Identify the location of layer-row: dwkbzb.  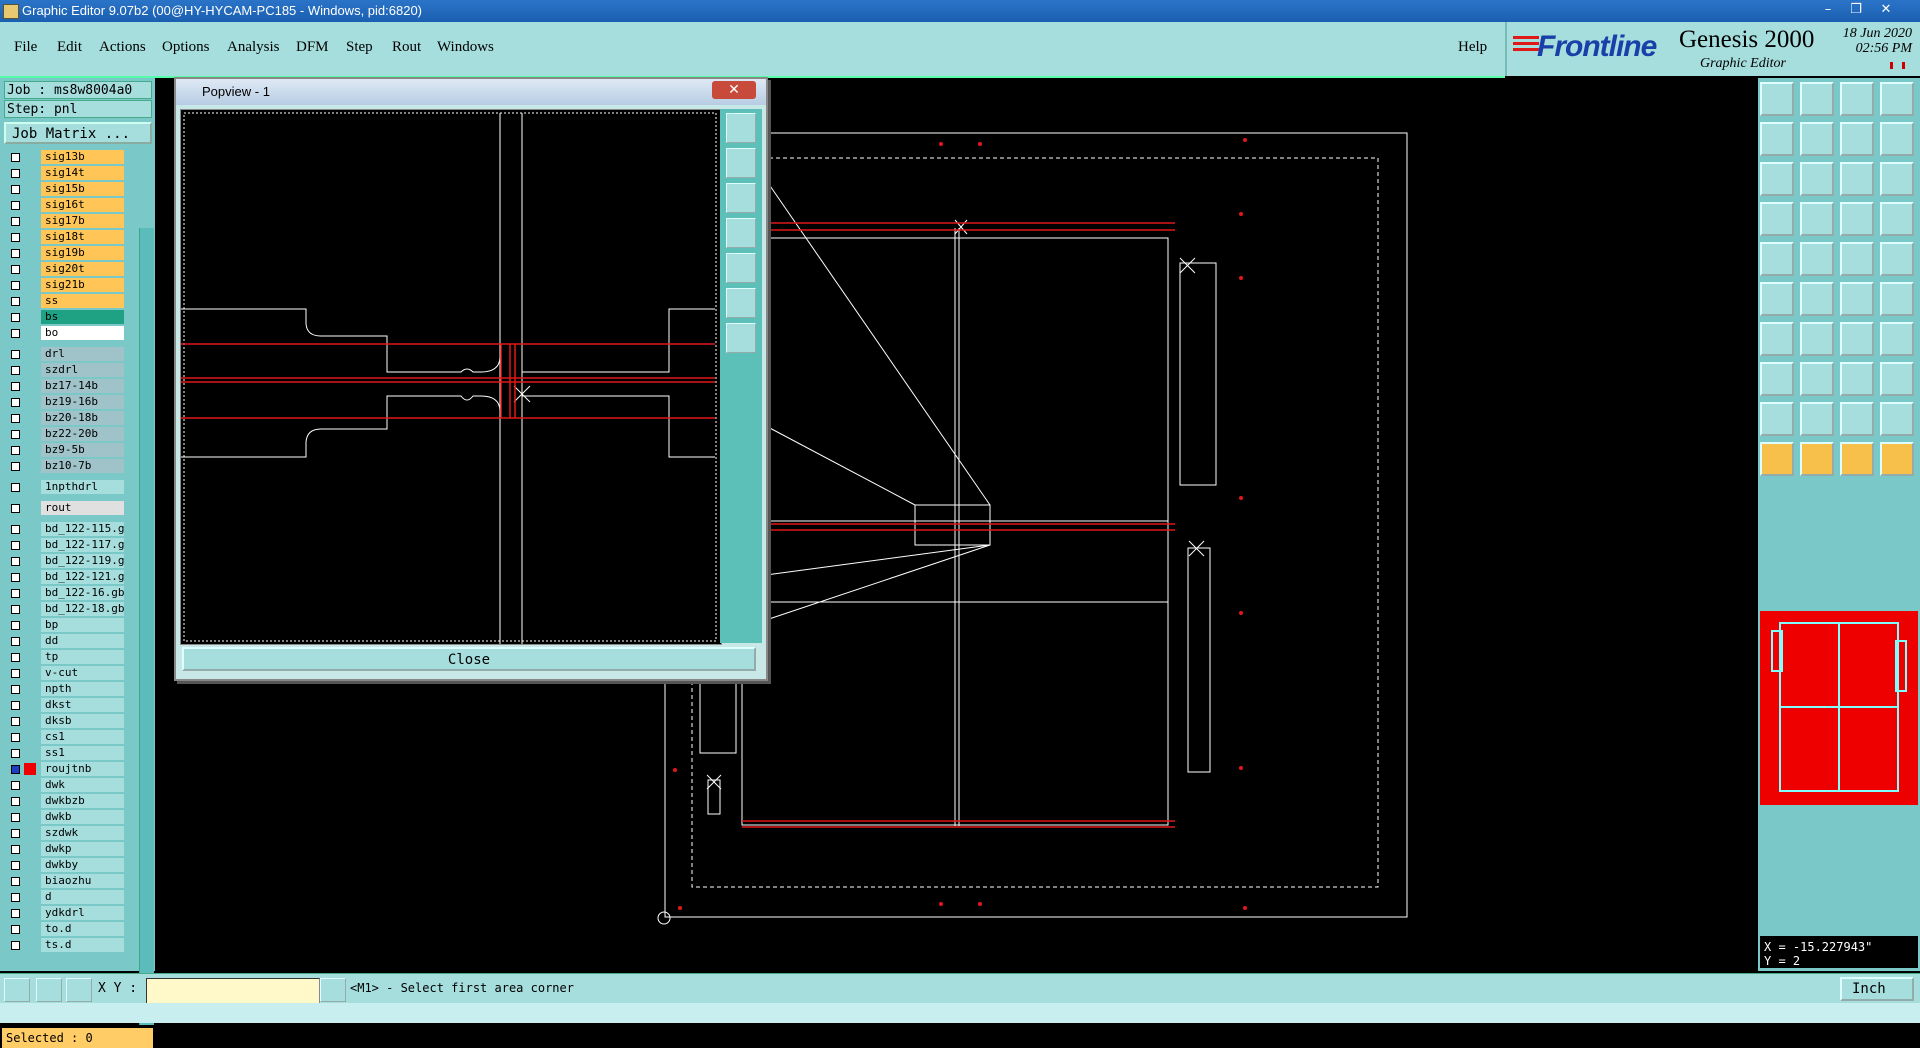
(64, 801).